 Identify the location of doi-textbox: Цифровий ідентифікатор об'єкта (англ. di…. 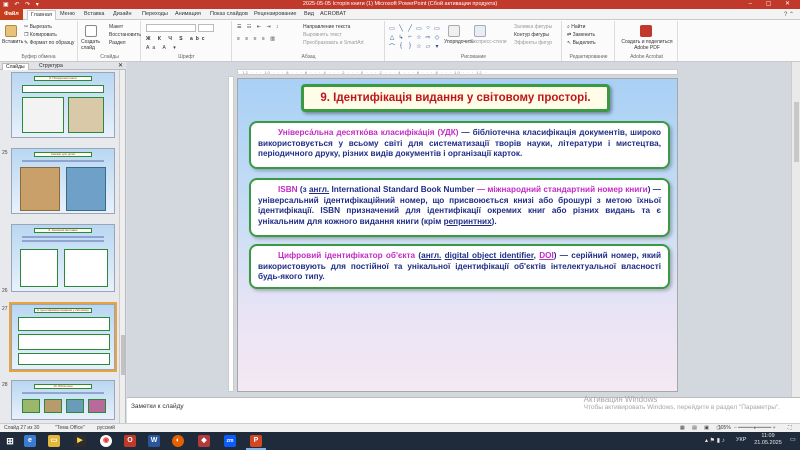
(459, 266).